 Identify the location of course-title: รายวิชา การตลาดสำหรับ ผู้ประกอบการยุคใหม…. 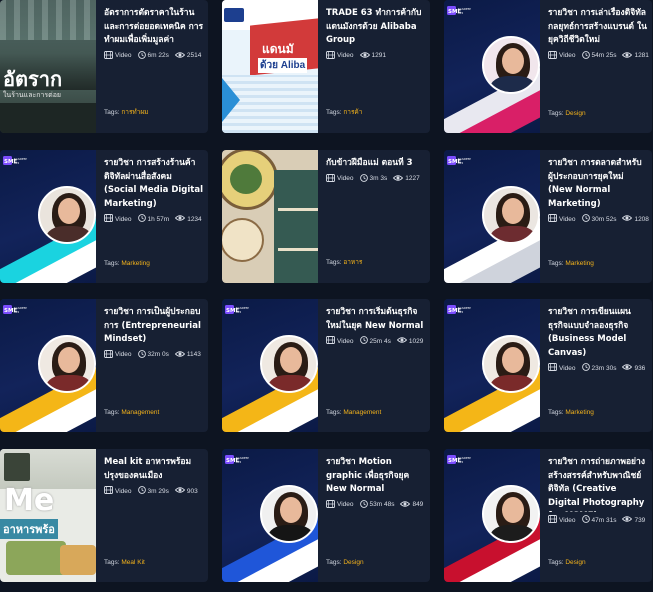
(598, 184).